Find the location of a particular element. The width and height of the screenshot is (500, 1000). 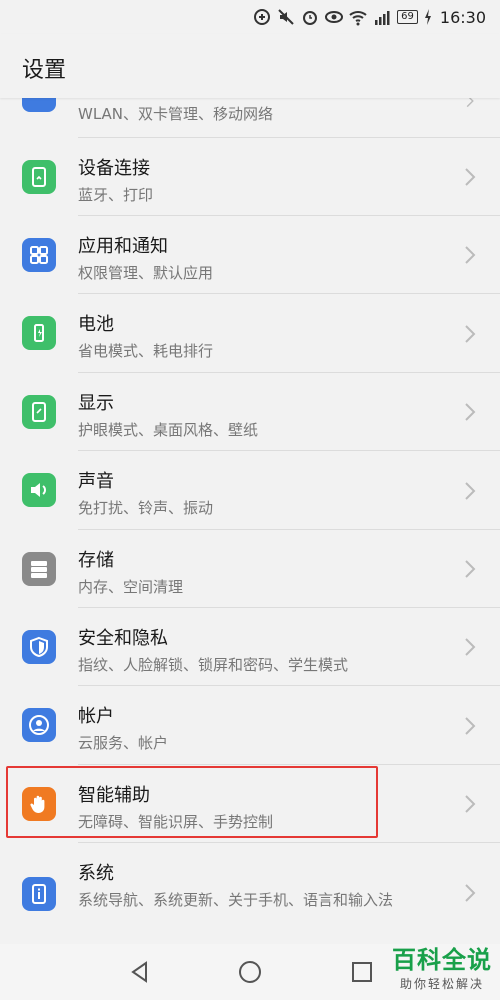

battery-indicator: 69 is located at coordinates (407, 17).